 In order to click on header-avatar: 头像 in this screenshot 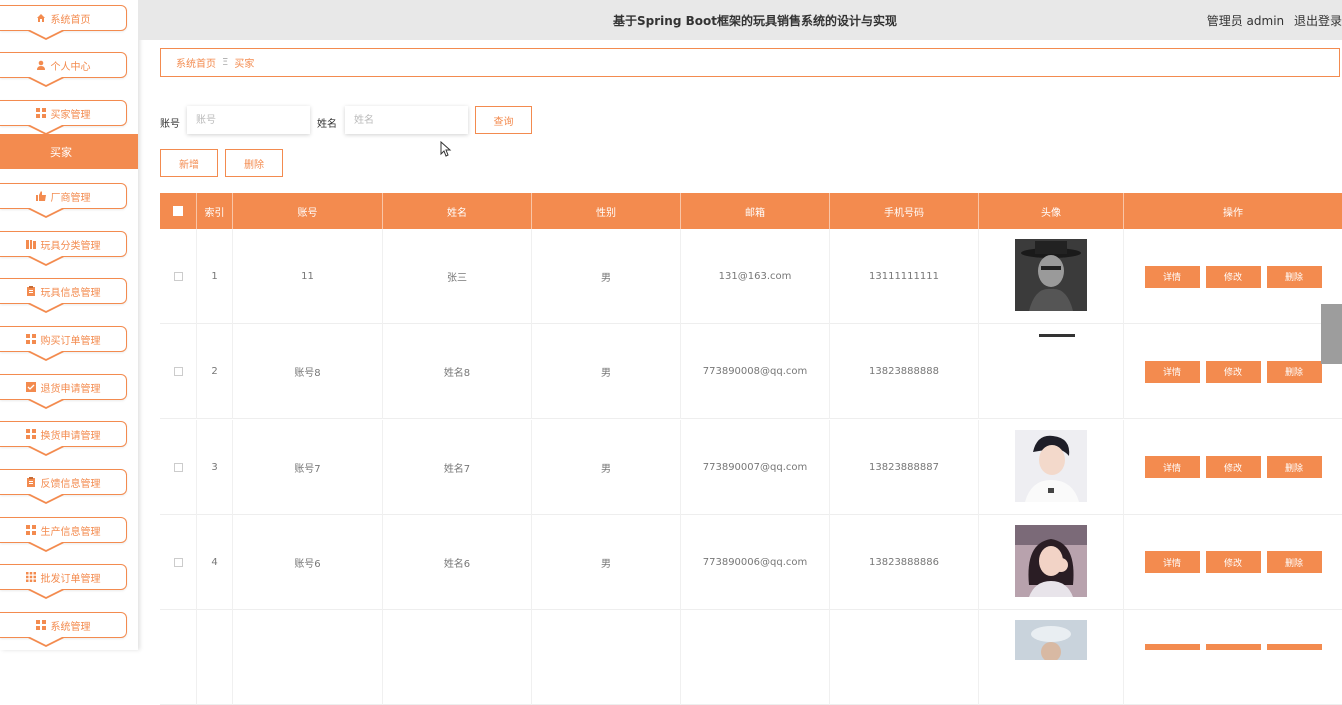, I will do `click(1051, 211)`.